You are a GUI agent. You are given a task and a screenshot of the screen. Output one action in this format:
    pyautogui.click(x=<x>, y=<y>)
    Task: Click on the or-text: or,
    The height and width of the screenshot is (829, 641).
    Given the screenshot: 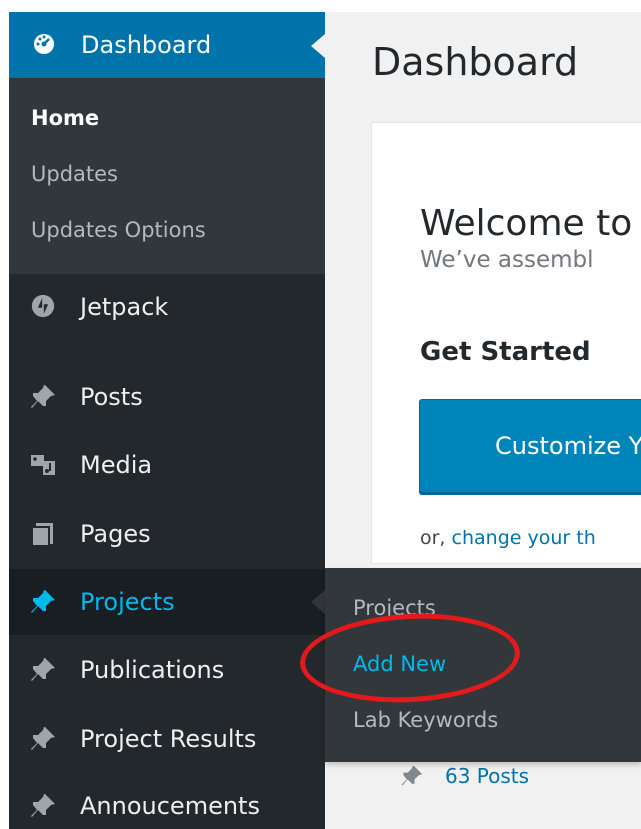 What is the action you would take?
    pyautogui.click(x=436, y=538)
    